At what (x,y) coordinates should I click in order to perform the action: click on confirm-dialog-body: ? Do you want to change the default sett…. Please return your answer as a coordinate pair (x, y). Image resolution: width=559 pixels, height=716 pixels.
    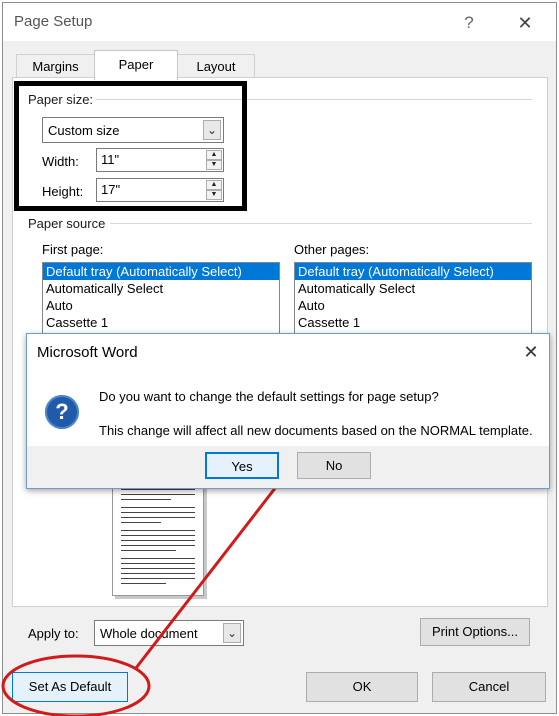
    Looking at the image, I should click on (288, 410).